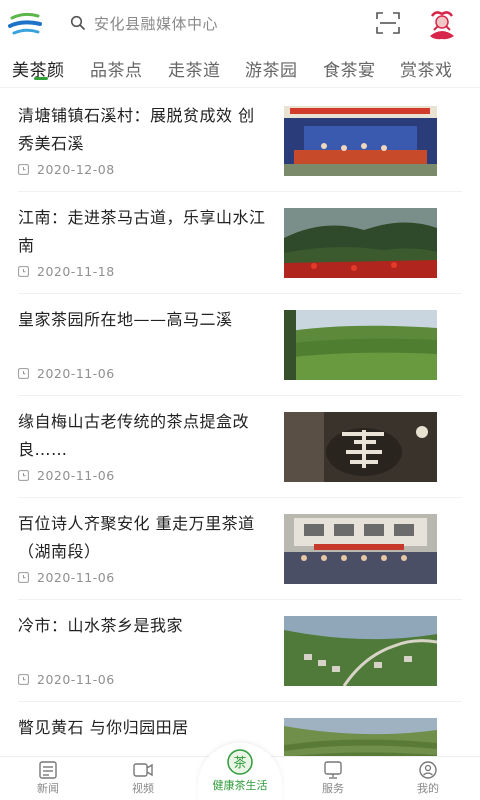 The height and width of the screenshot is (800, 480). I want to click on article-title: 清塘铺镇石溪村：展脱贫成效 创秀美石溪, so click(136, 129).